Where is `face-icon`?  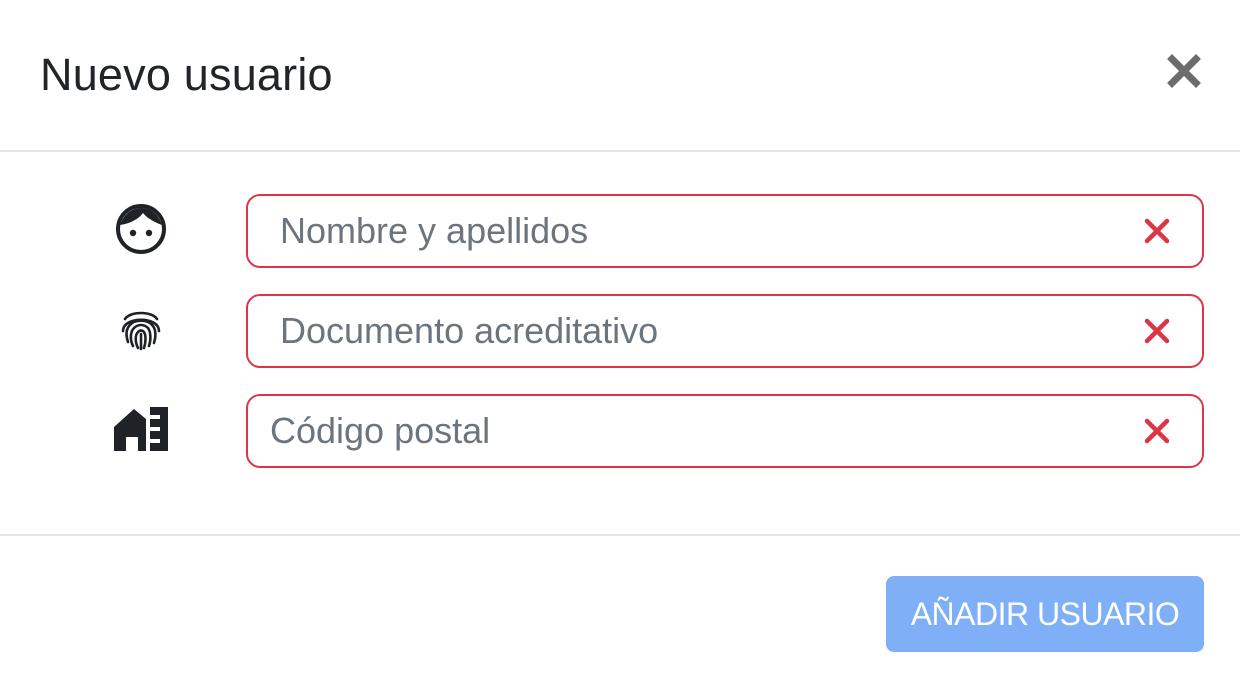
face-icon is located at coordinates (141, 229).